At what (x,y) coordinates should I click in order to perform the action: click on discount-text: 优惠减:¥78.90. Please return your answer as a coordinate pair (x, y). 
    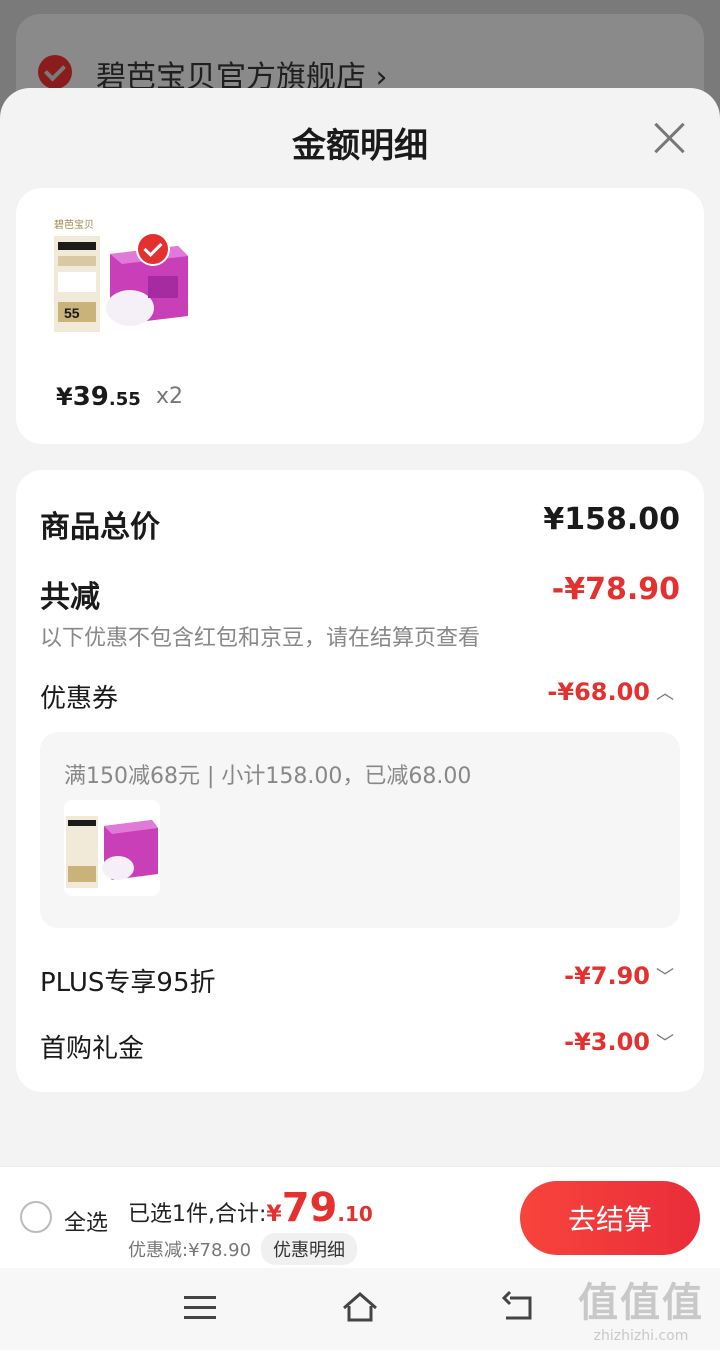
    Looking at the image, I should click on (190, 1250).